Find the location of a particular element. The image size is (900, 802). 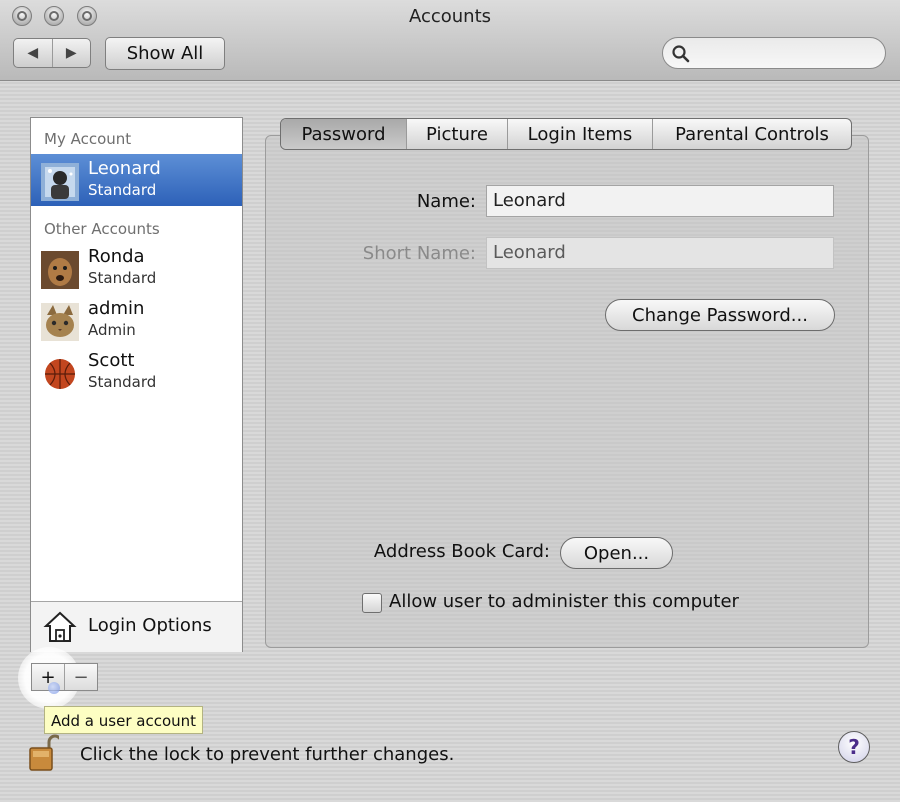

right-arrow-icon: ▶ is located at coordinates (71, 53).